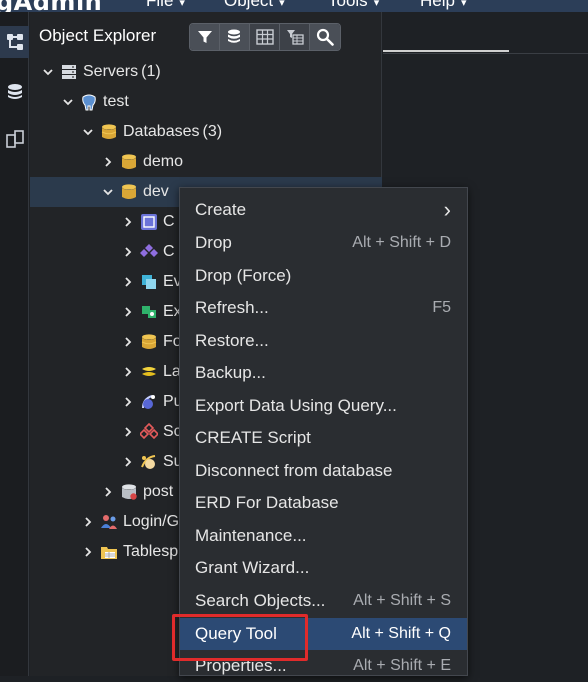 The height and width of the screenshot is (682, 588). Describe the element at coordinates (221, 209) in the screenshot. I see `menu-item-label: Create` at that location.